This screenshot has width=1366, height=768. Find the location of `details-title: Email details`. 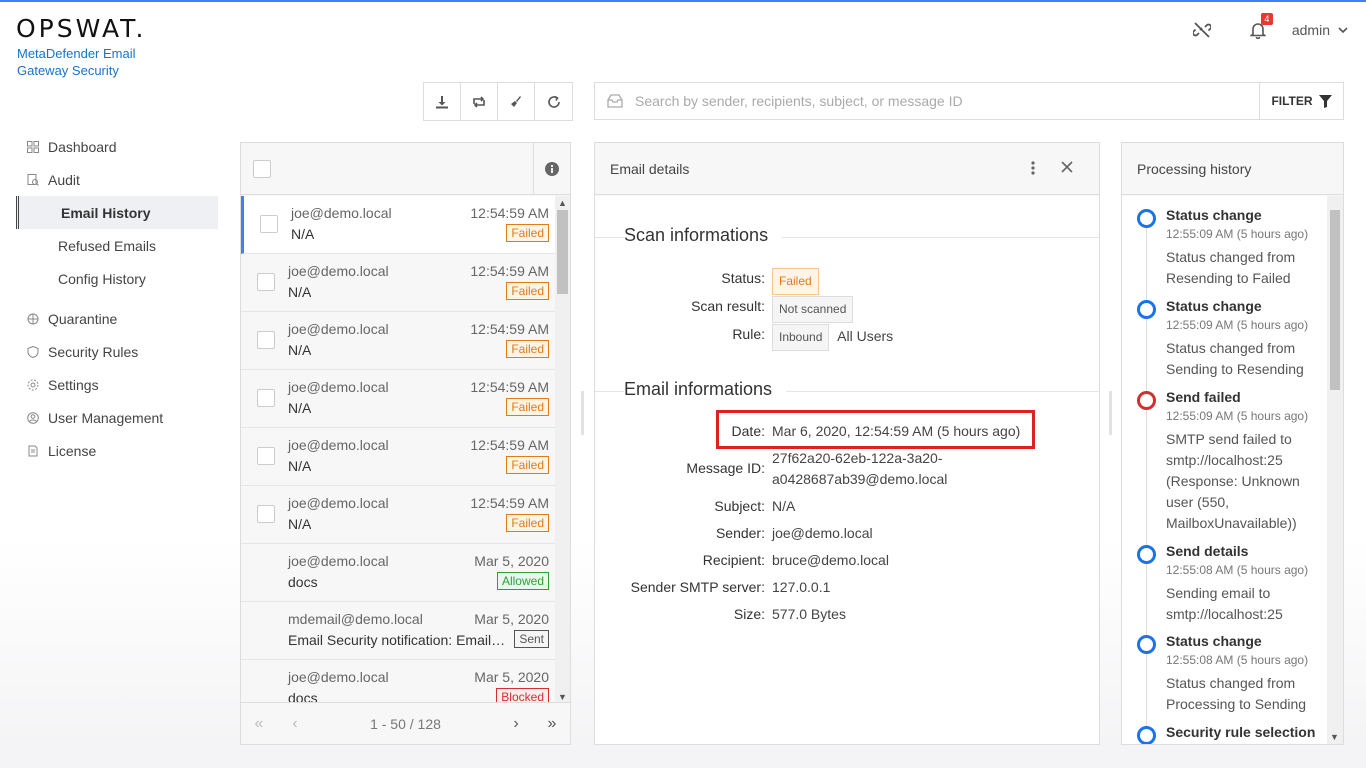

details-title: Email details is located at coordinates (650, 168).